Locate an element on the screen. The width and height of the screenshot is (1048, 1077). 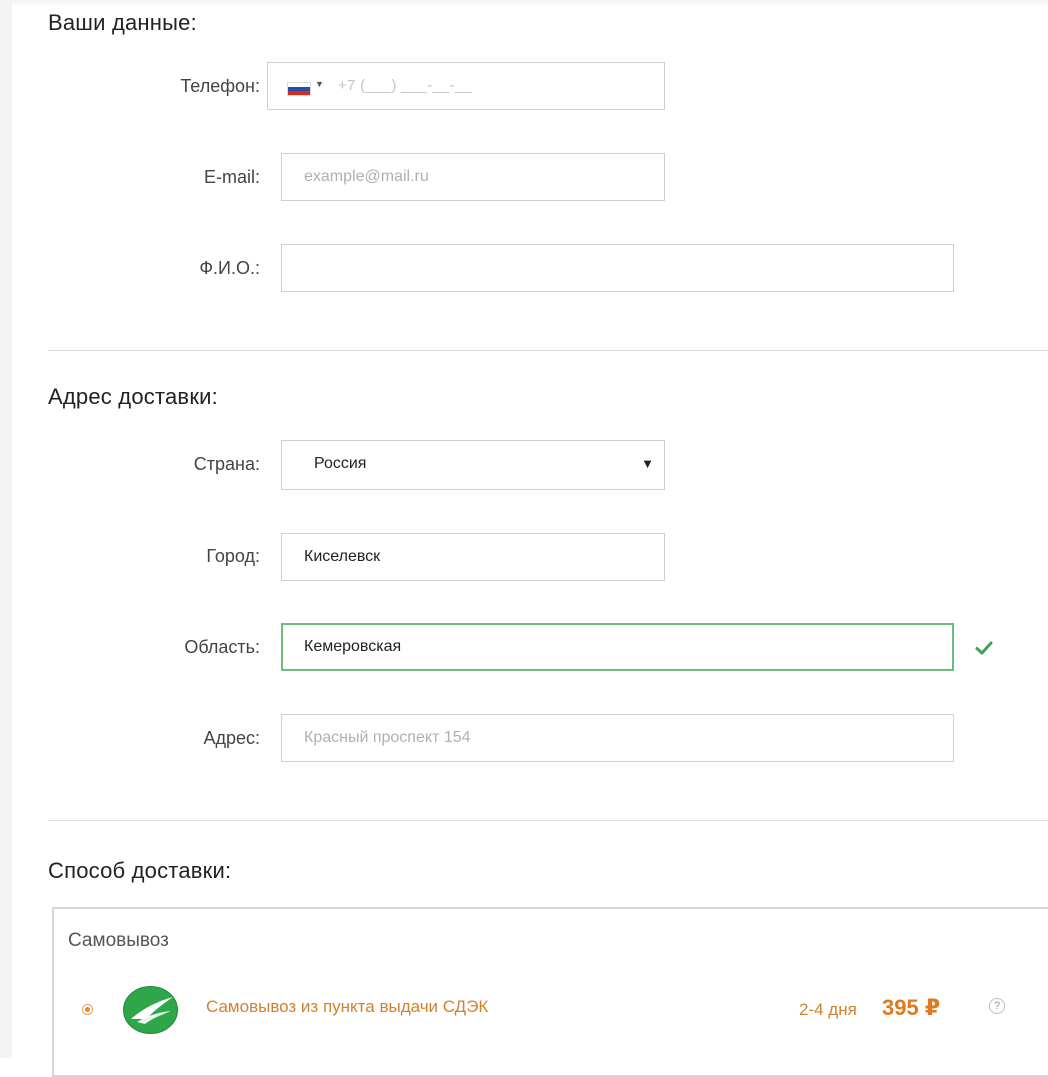
delivery-option-price: 395 ₽ is located at coordinates (911, 1007).